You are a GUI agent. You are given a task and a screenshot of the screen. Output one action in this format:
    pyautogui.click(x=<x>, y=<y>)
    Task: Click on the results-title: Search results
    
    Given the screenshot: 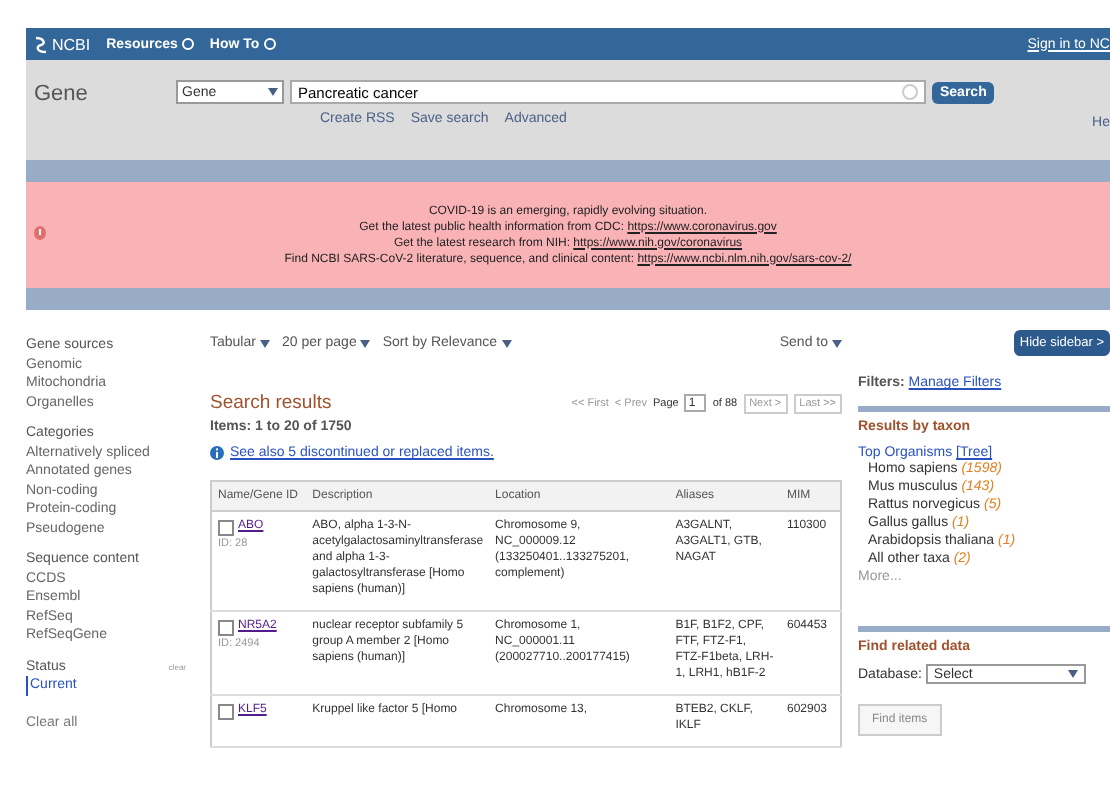 What is the action you would take?
    pyautogui.click(x=271, y=403)
    